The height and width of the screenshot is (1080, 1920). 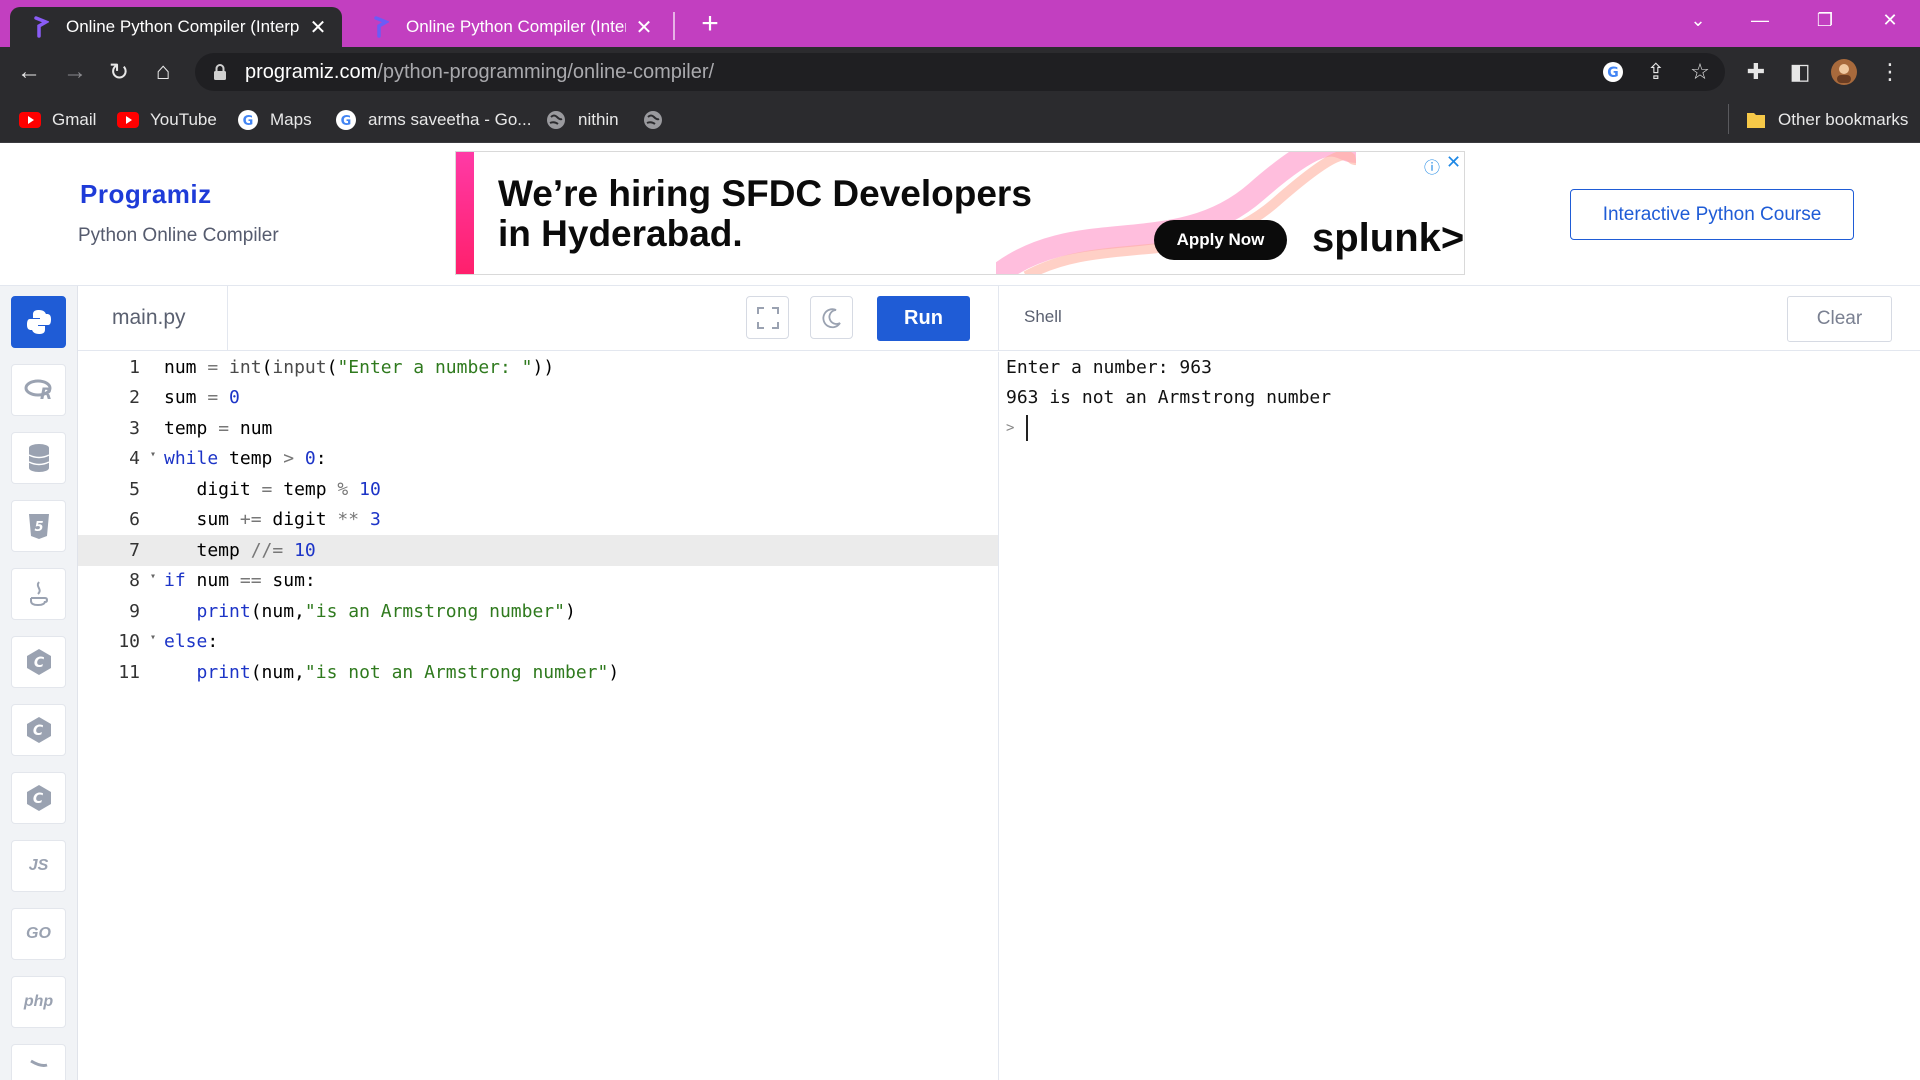 I want to click on code-line: 3 temp = num, so click(x=201, y=428).